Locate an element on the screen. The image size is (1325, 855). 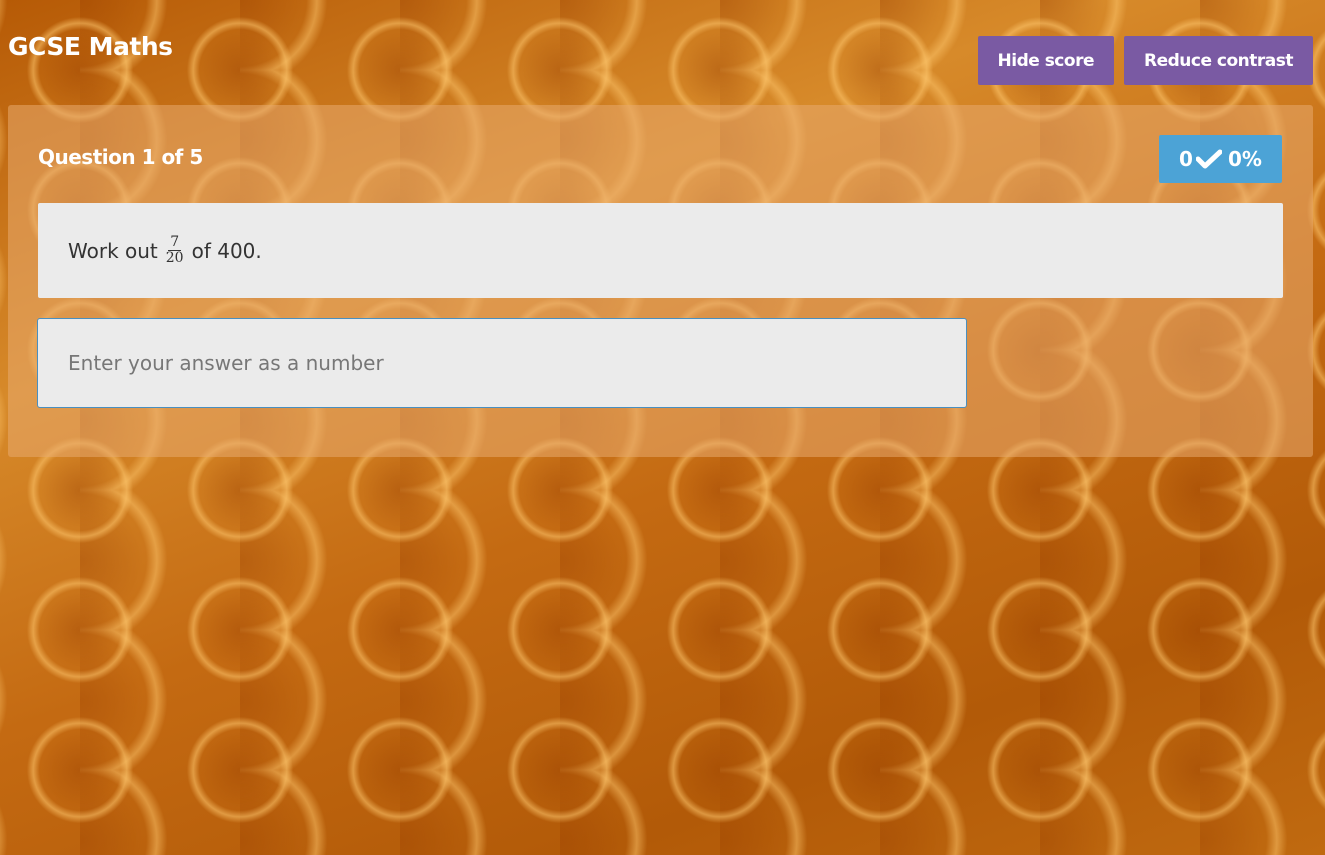
fraction-denominator: 20 is located at coordinates (174, 258).